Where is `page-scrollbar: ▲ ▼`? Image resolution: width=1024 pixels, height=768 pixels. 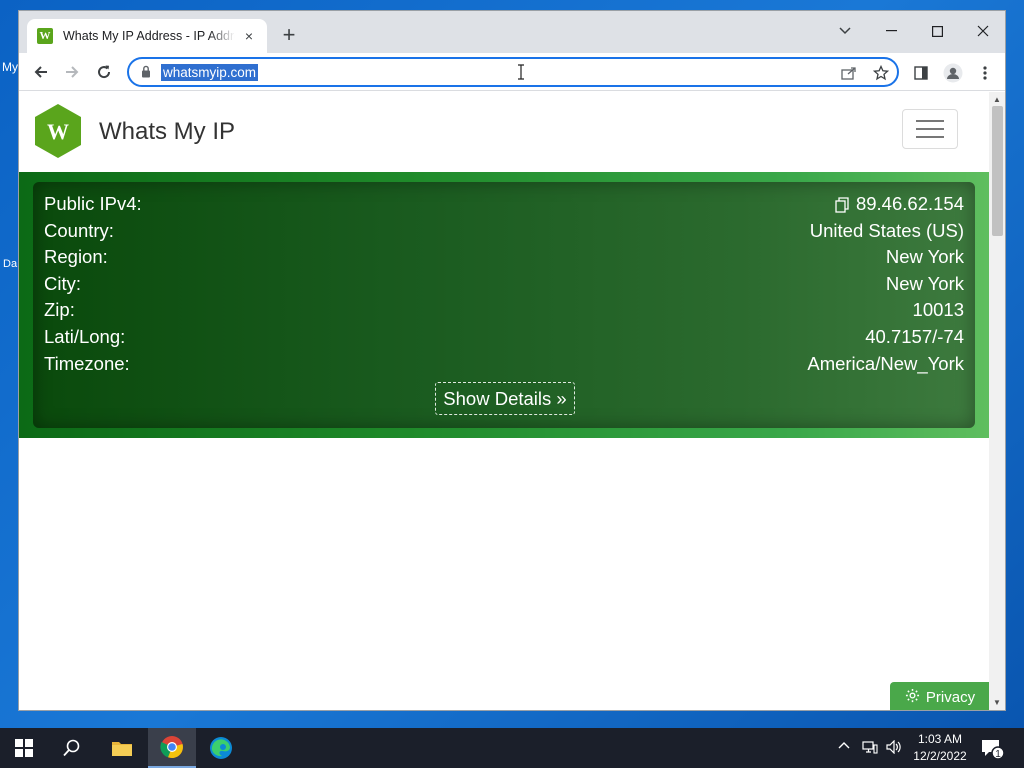
page-scrollbar: ▲ ▼ is located at coordinates (997, 401).